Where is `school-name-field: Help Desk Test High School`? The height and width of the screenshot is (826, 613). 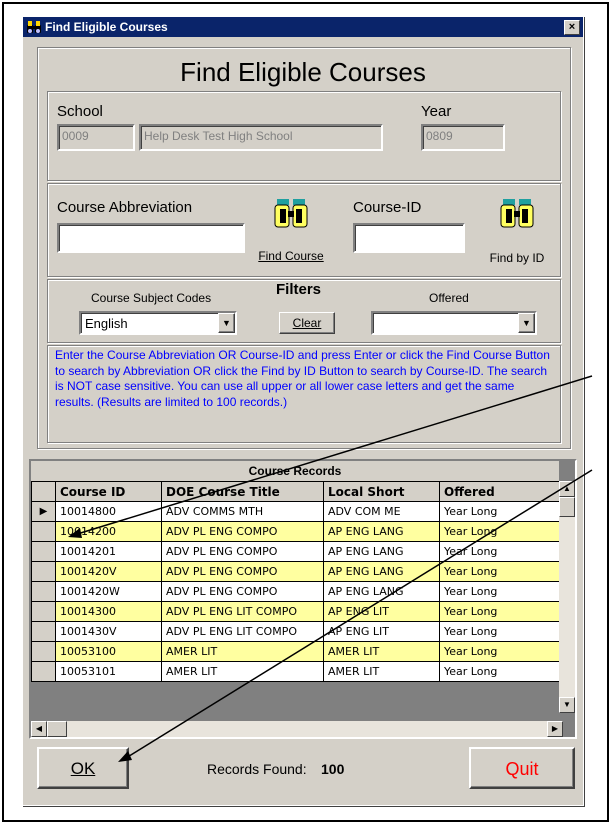 school-name-field: Help Desk Test High School is located at coordinates (261, 137).